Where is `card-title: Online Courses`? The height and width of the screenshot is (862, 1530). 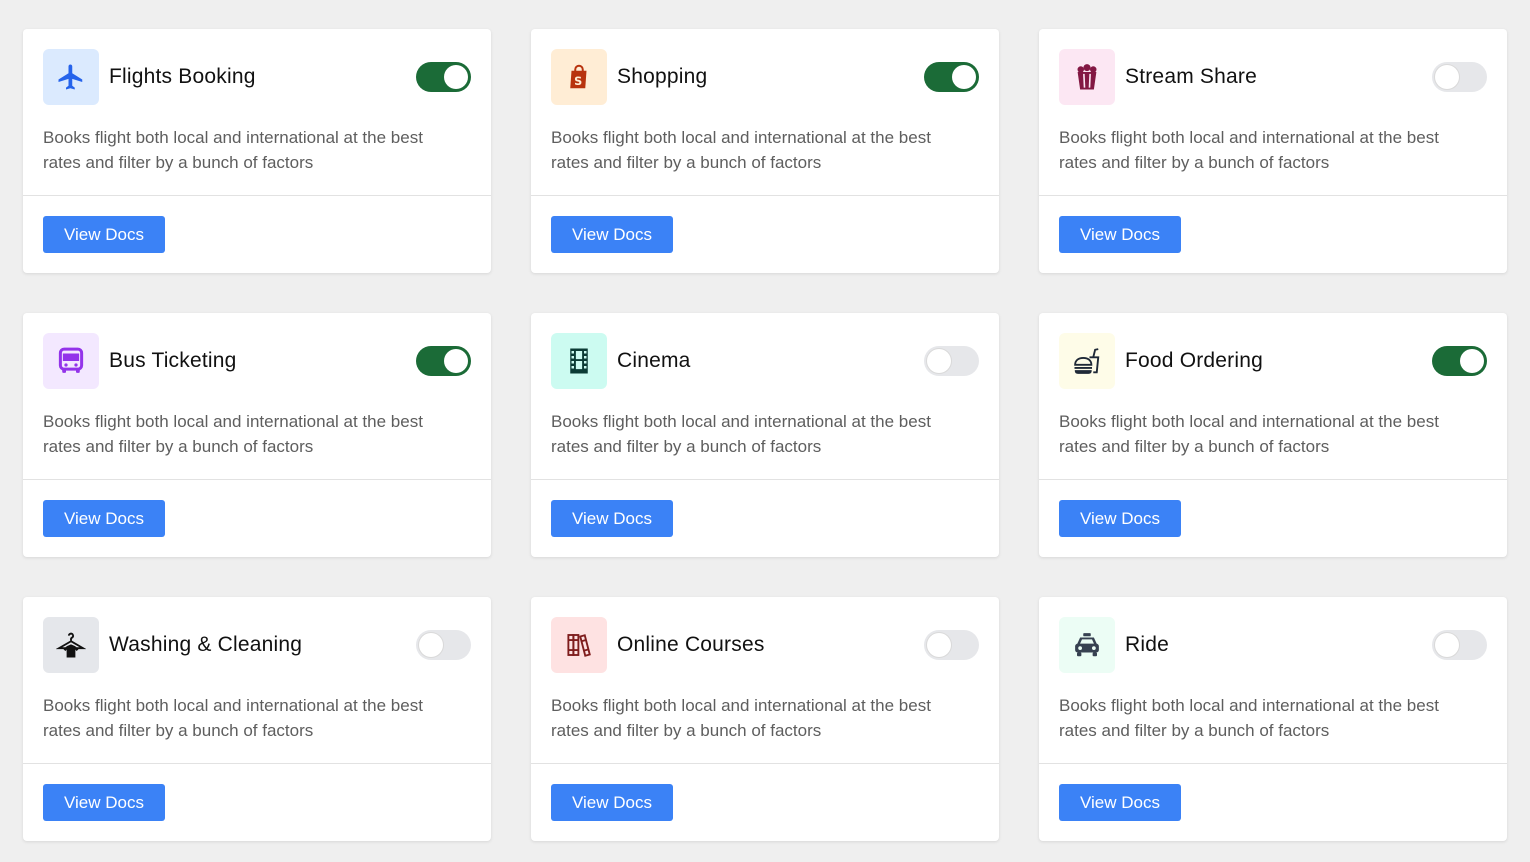
card-title: Online Courses is located at coordinates (691, 644).